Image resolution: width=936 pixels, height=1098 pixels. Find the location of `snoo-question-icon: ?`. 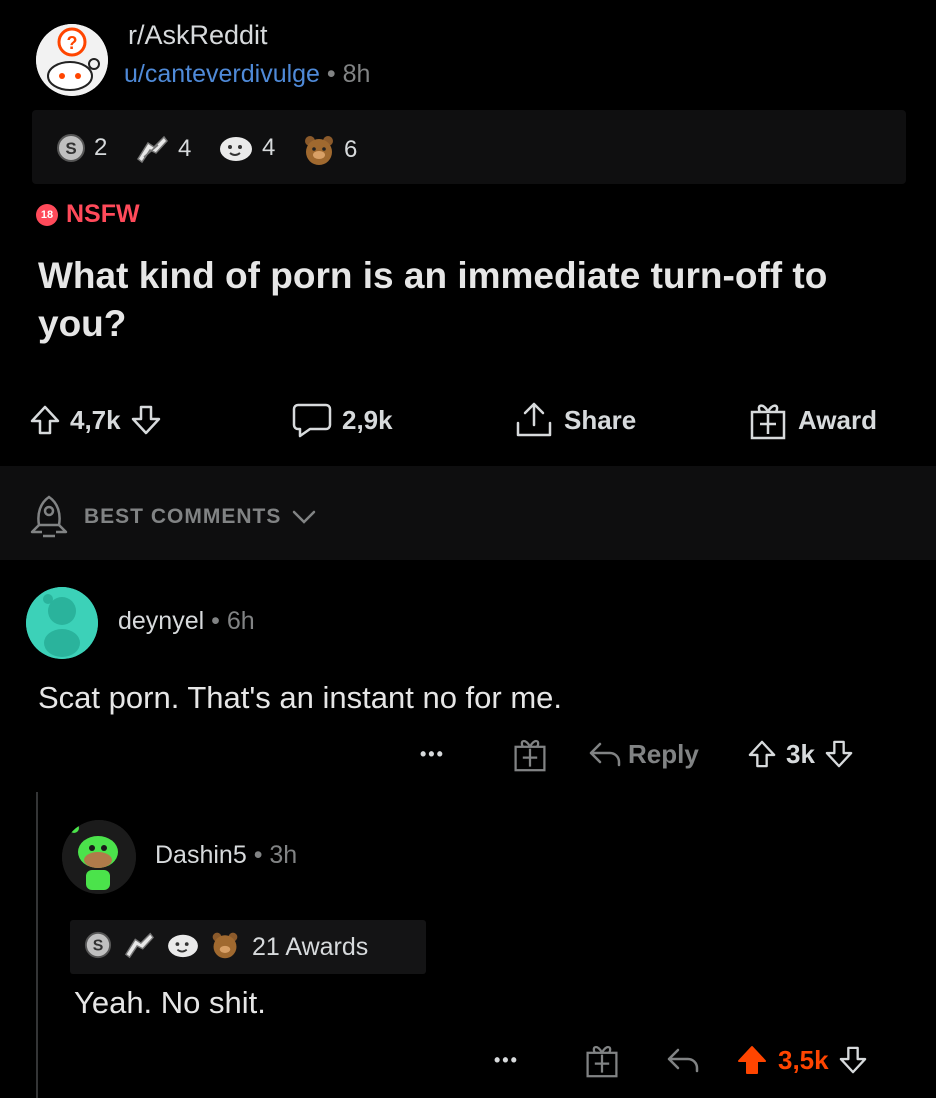

snoo-question-icon: ? is located at coordinates (72, 60).